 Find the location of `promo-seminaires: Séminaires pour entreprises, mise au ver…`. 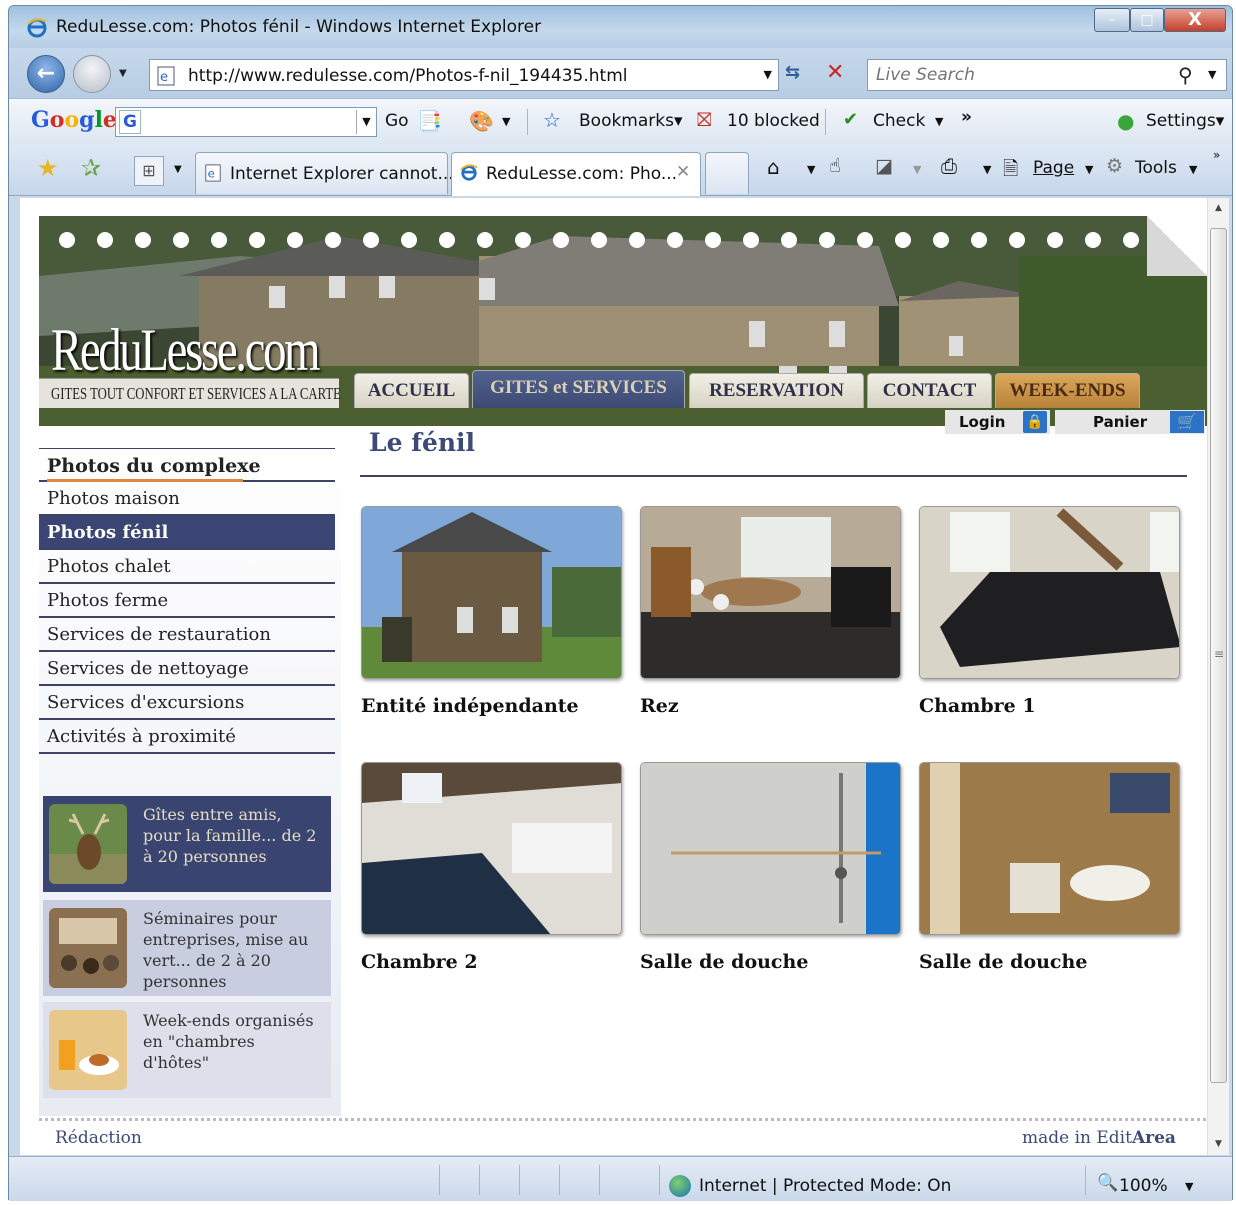

promo-seminaires: Séminaires pour entreprises, mise au ver… is located at coordinates (187, 948).